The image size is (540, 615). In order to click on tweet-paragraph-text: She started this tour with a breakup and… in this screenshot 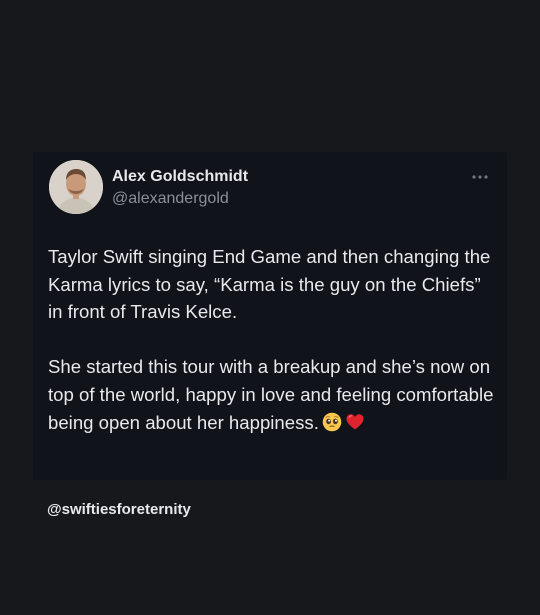, I will do `click(271, 394)`.